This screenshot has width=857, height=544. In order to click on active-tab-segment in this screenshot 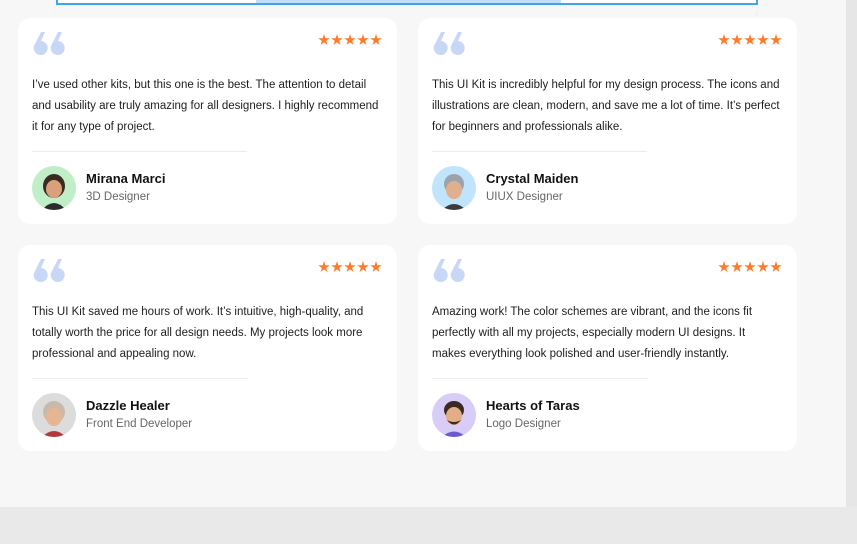, I will do `click(408, 1)`.